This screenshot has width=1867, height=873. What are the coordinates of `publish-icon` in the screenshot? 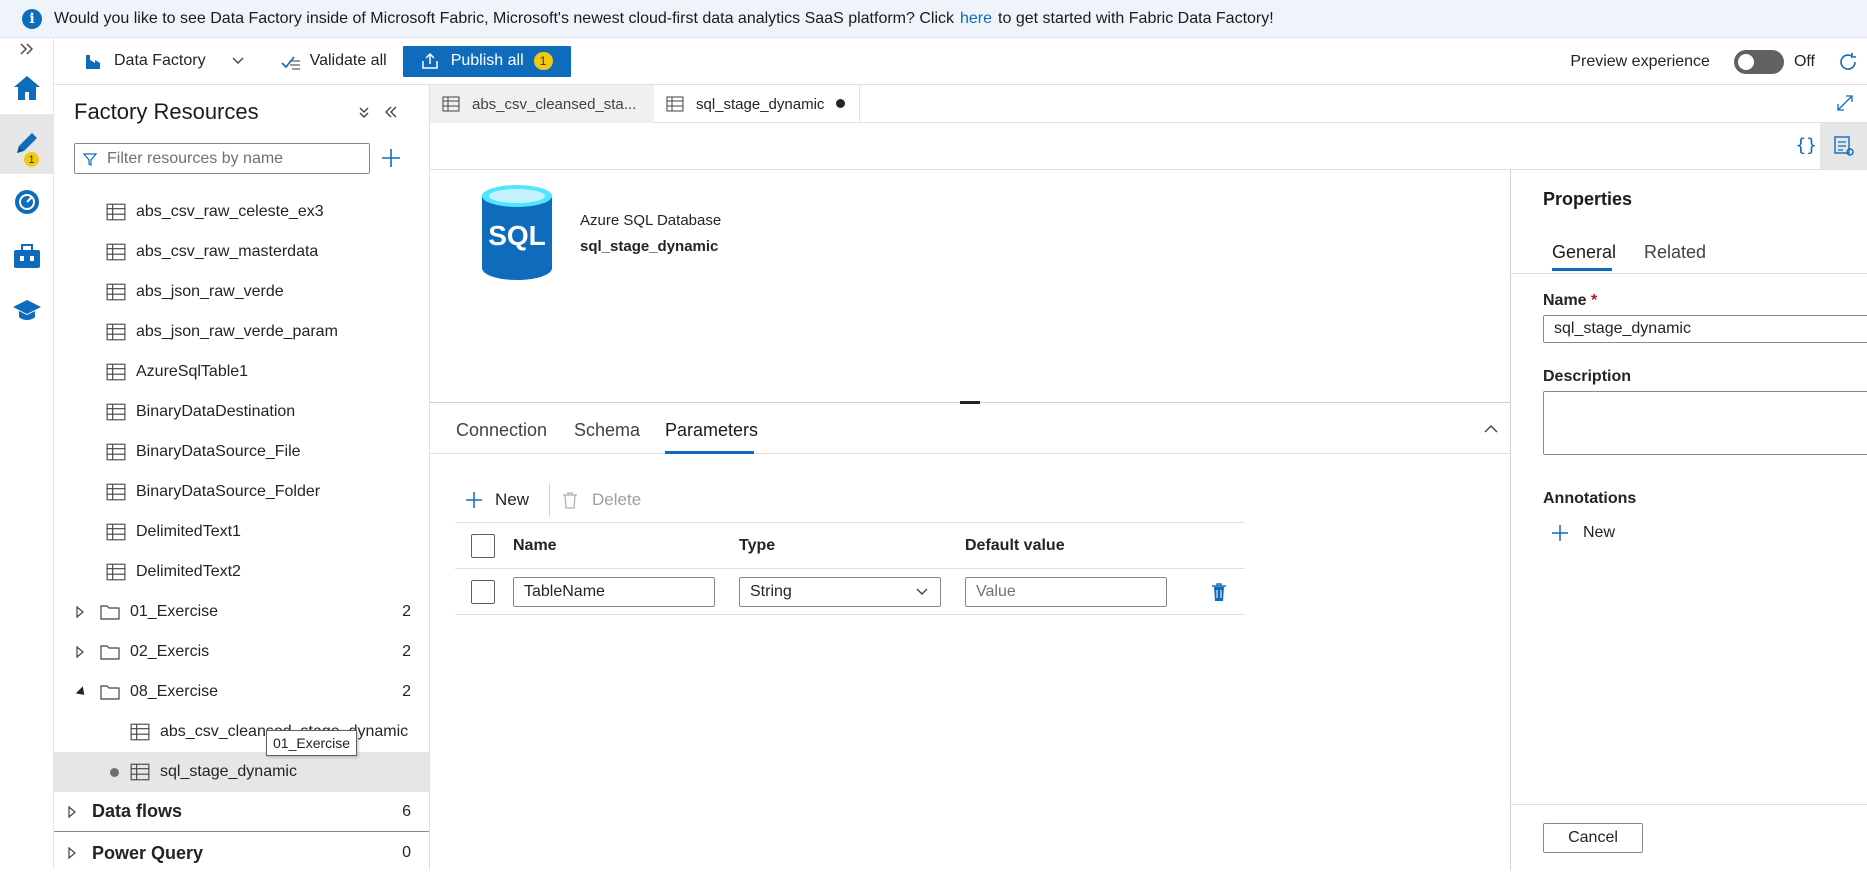 It's located at (429, 60).